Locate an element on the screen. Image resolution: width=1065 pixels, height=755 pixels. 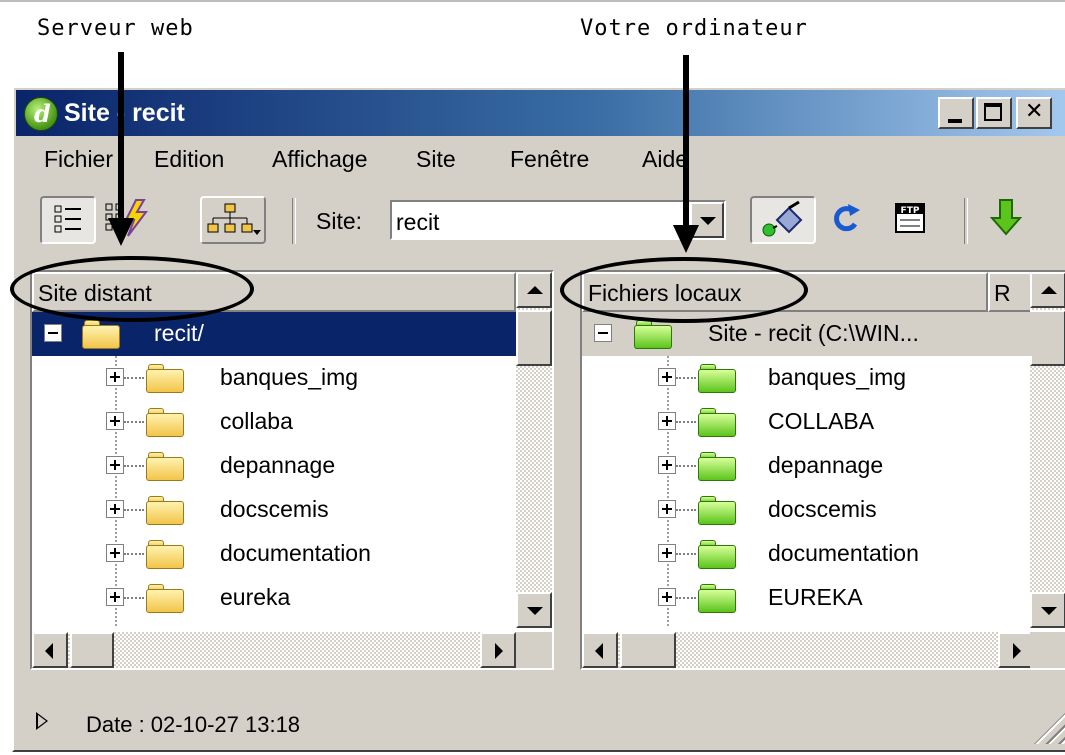
serveur-web-caption: Serveur web is located at coordinates (115, 28).